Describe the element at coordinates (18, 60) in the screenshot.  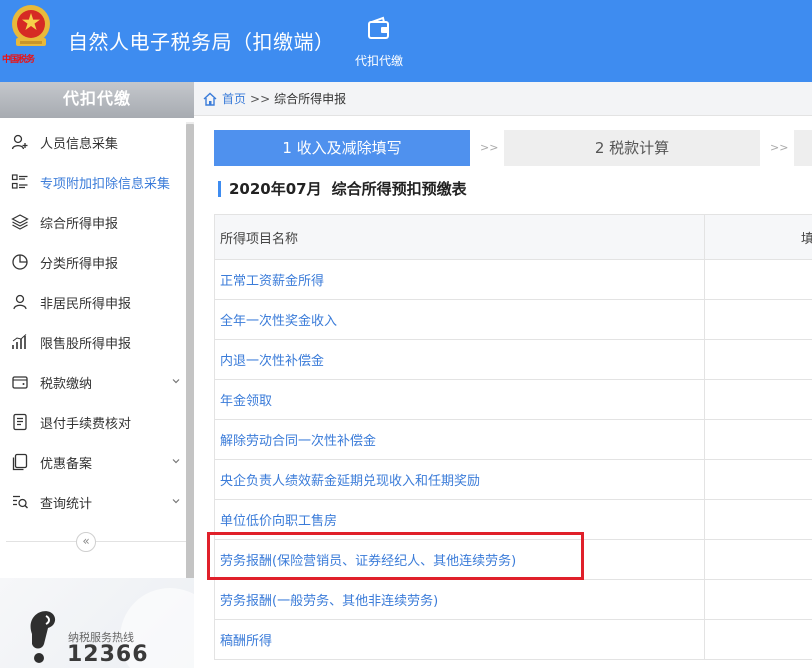
I see `emblem-caption: 中国税务` at that location.